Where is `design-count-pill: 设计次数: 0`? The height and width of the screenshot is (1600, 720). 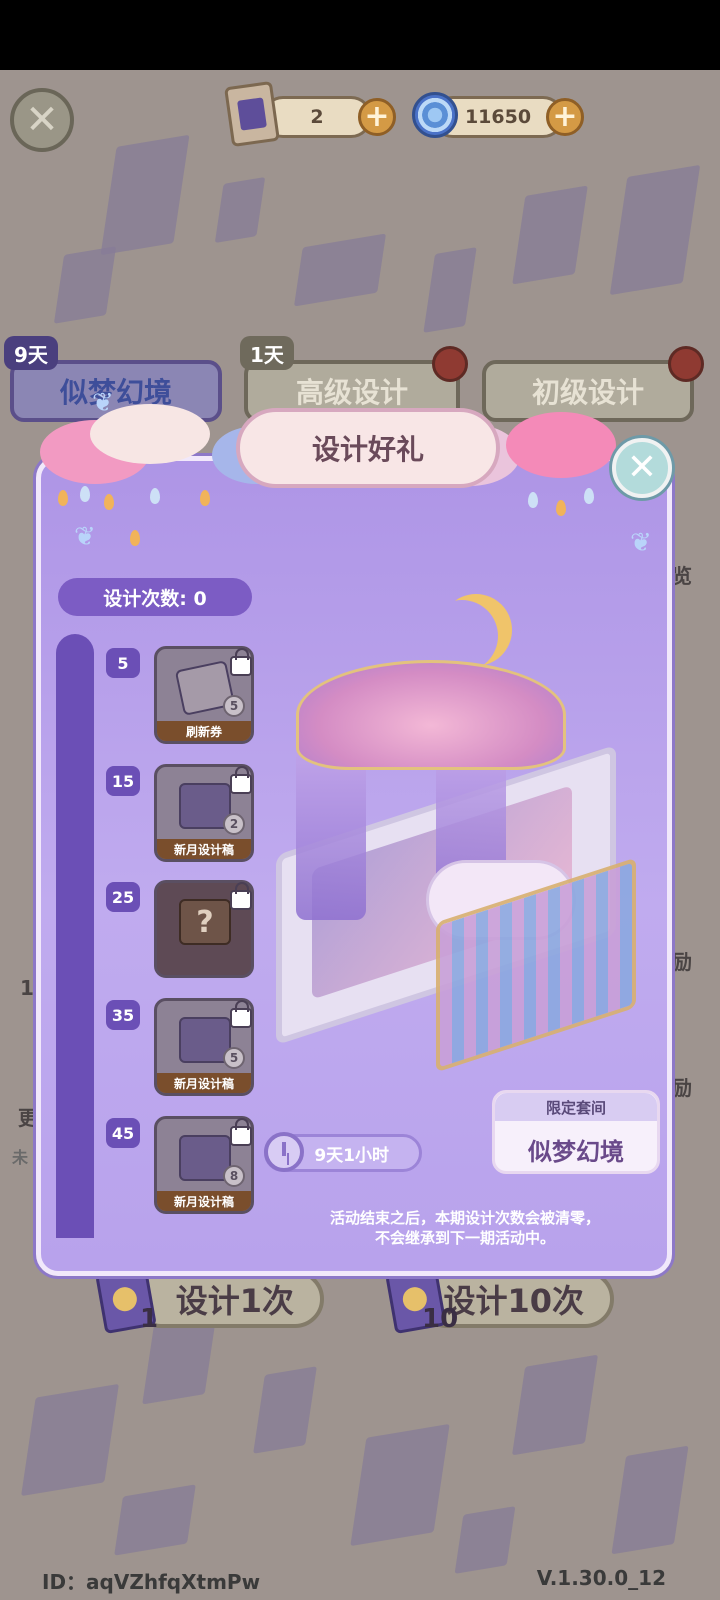
design-count-pill: 设计次数: 0 is located at coordinates (155, 597).